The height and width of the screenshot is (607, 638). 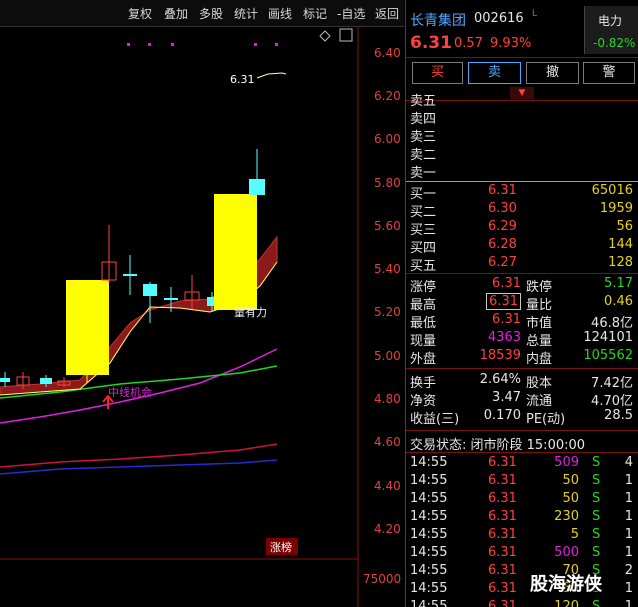 What do you see at coordinates (387, 399) in the screenshot?
I see `price-tick: 4.80` at bounding box center [387, 399].